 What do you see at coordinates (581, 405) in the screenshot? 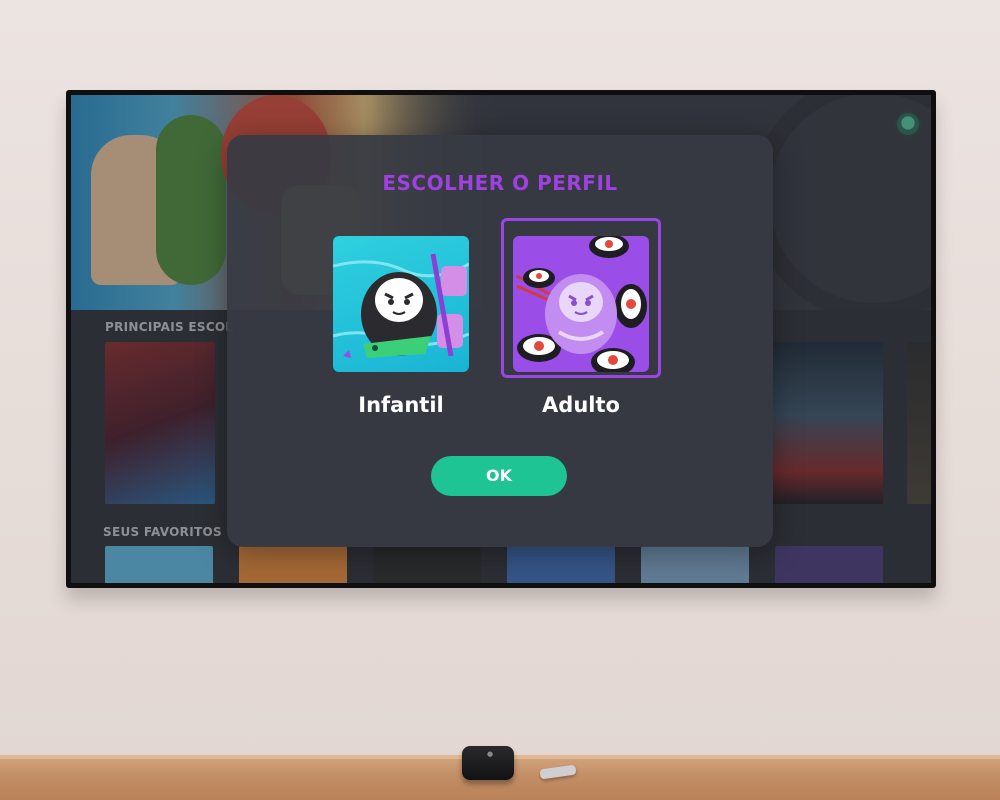
I see `profile-label-adulto: Adulto` at bounding box center [581, 405].